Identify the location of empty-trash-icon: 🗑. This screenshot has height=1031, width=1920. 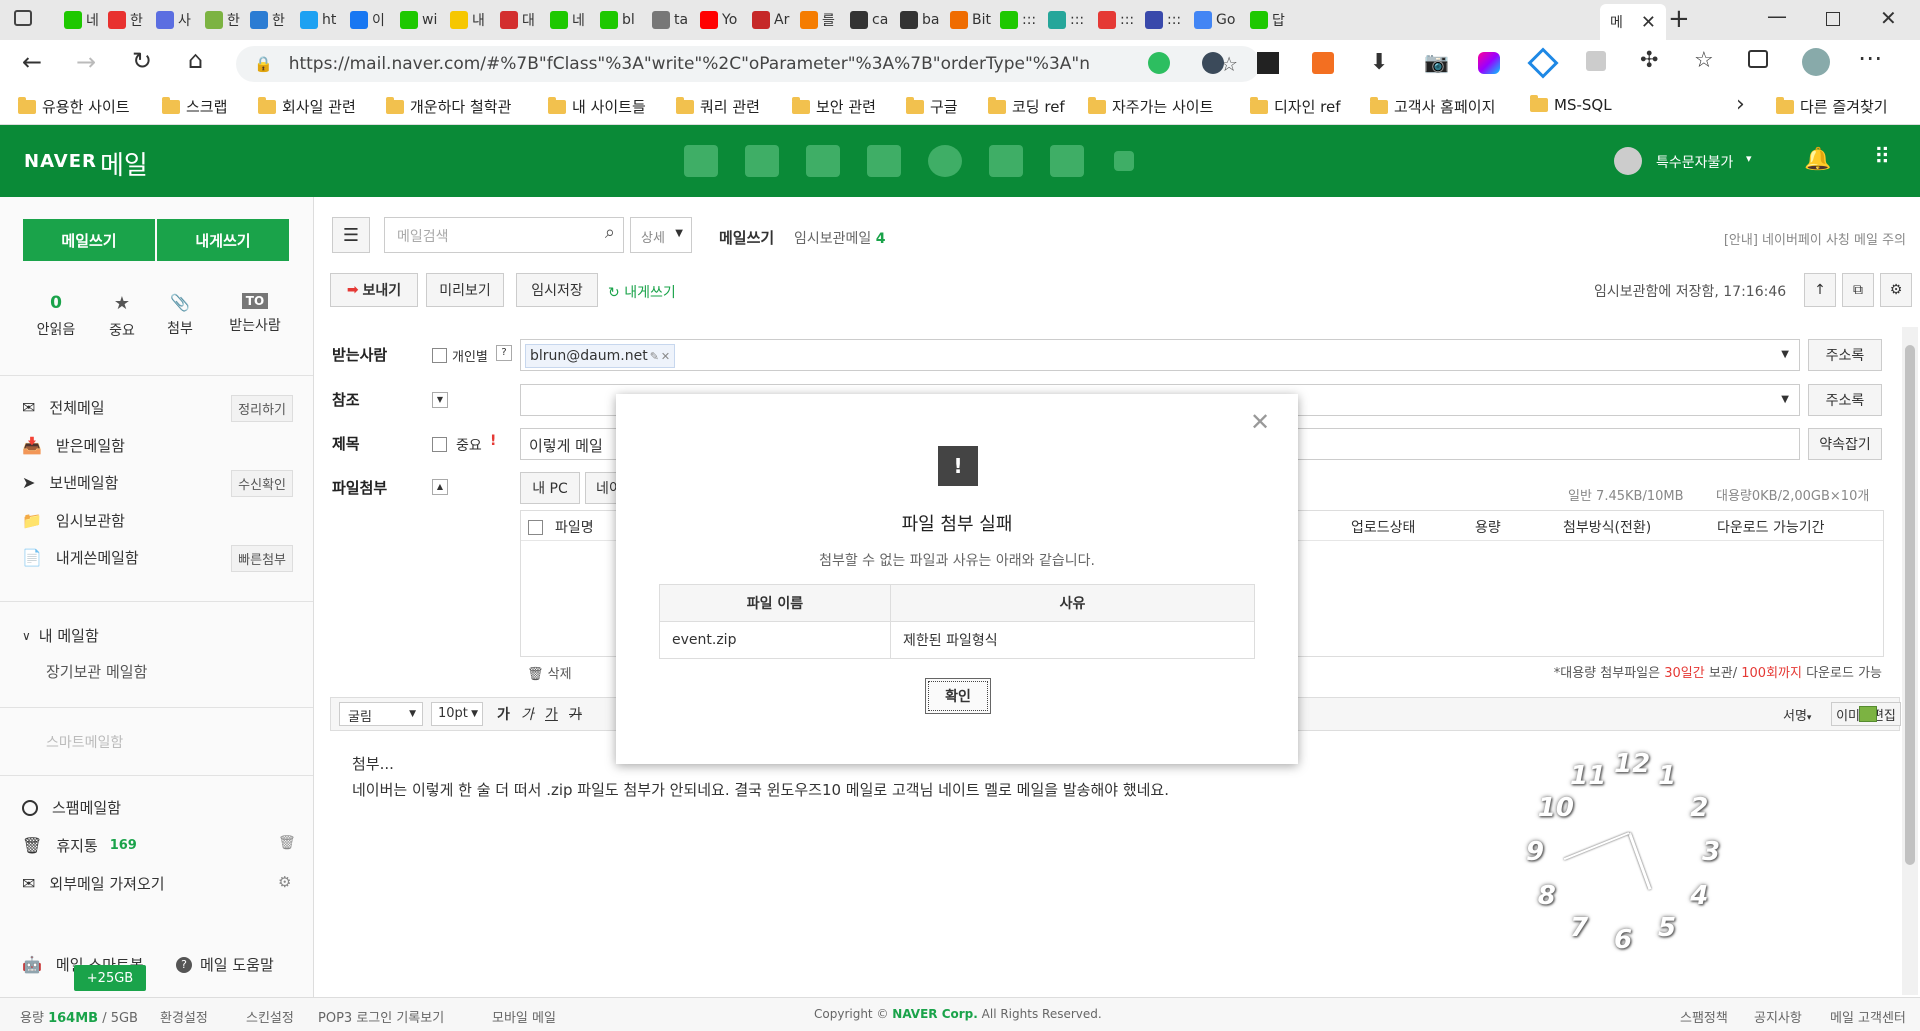
(287, 843).